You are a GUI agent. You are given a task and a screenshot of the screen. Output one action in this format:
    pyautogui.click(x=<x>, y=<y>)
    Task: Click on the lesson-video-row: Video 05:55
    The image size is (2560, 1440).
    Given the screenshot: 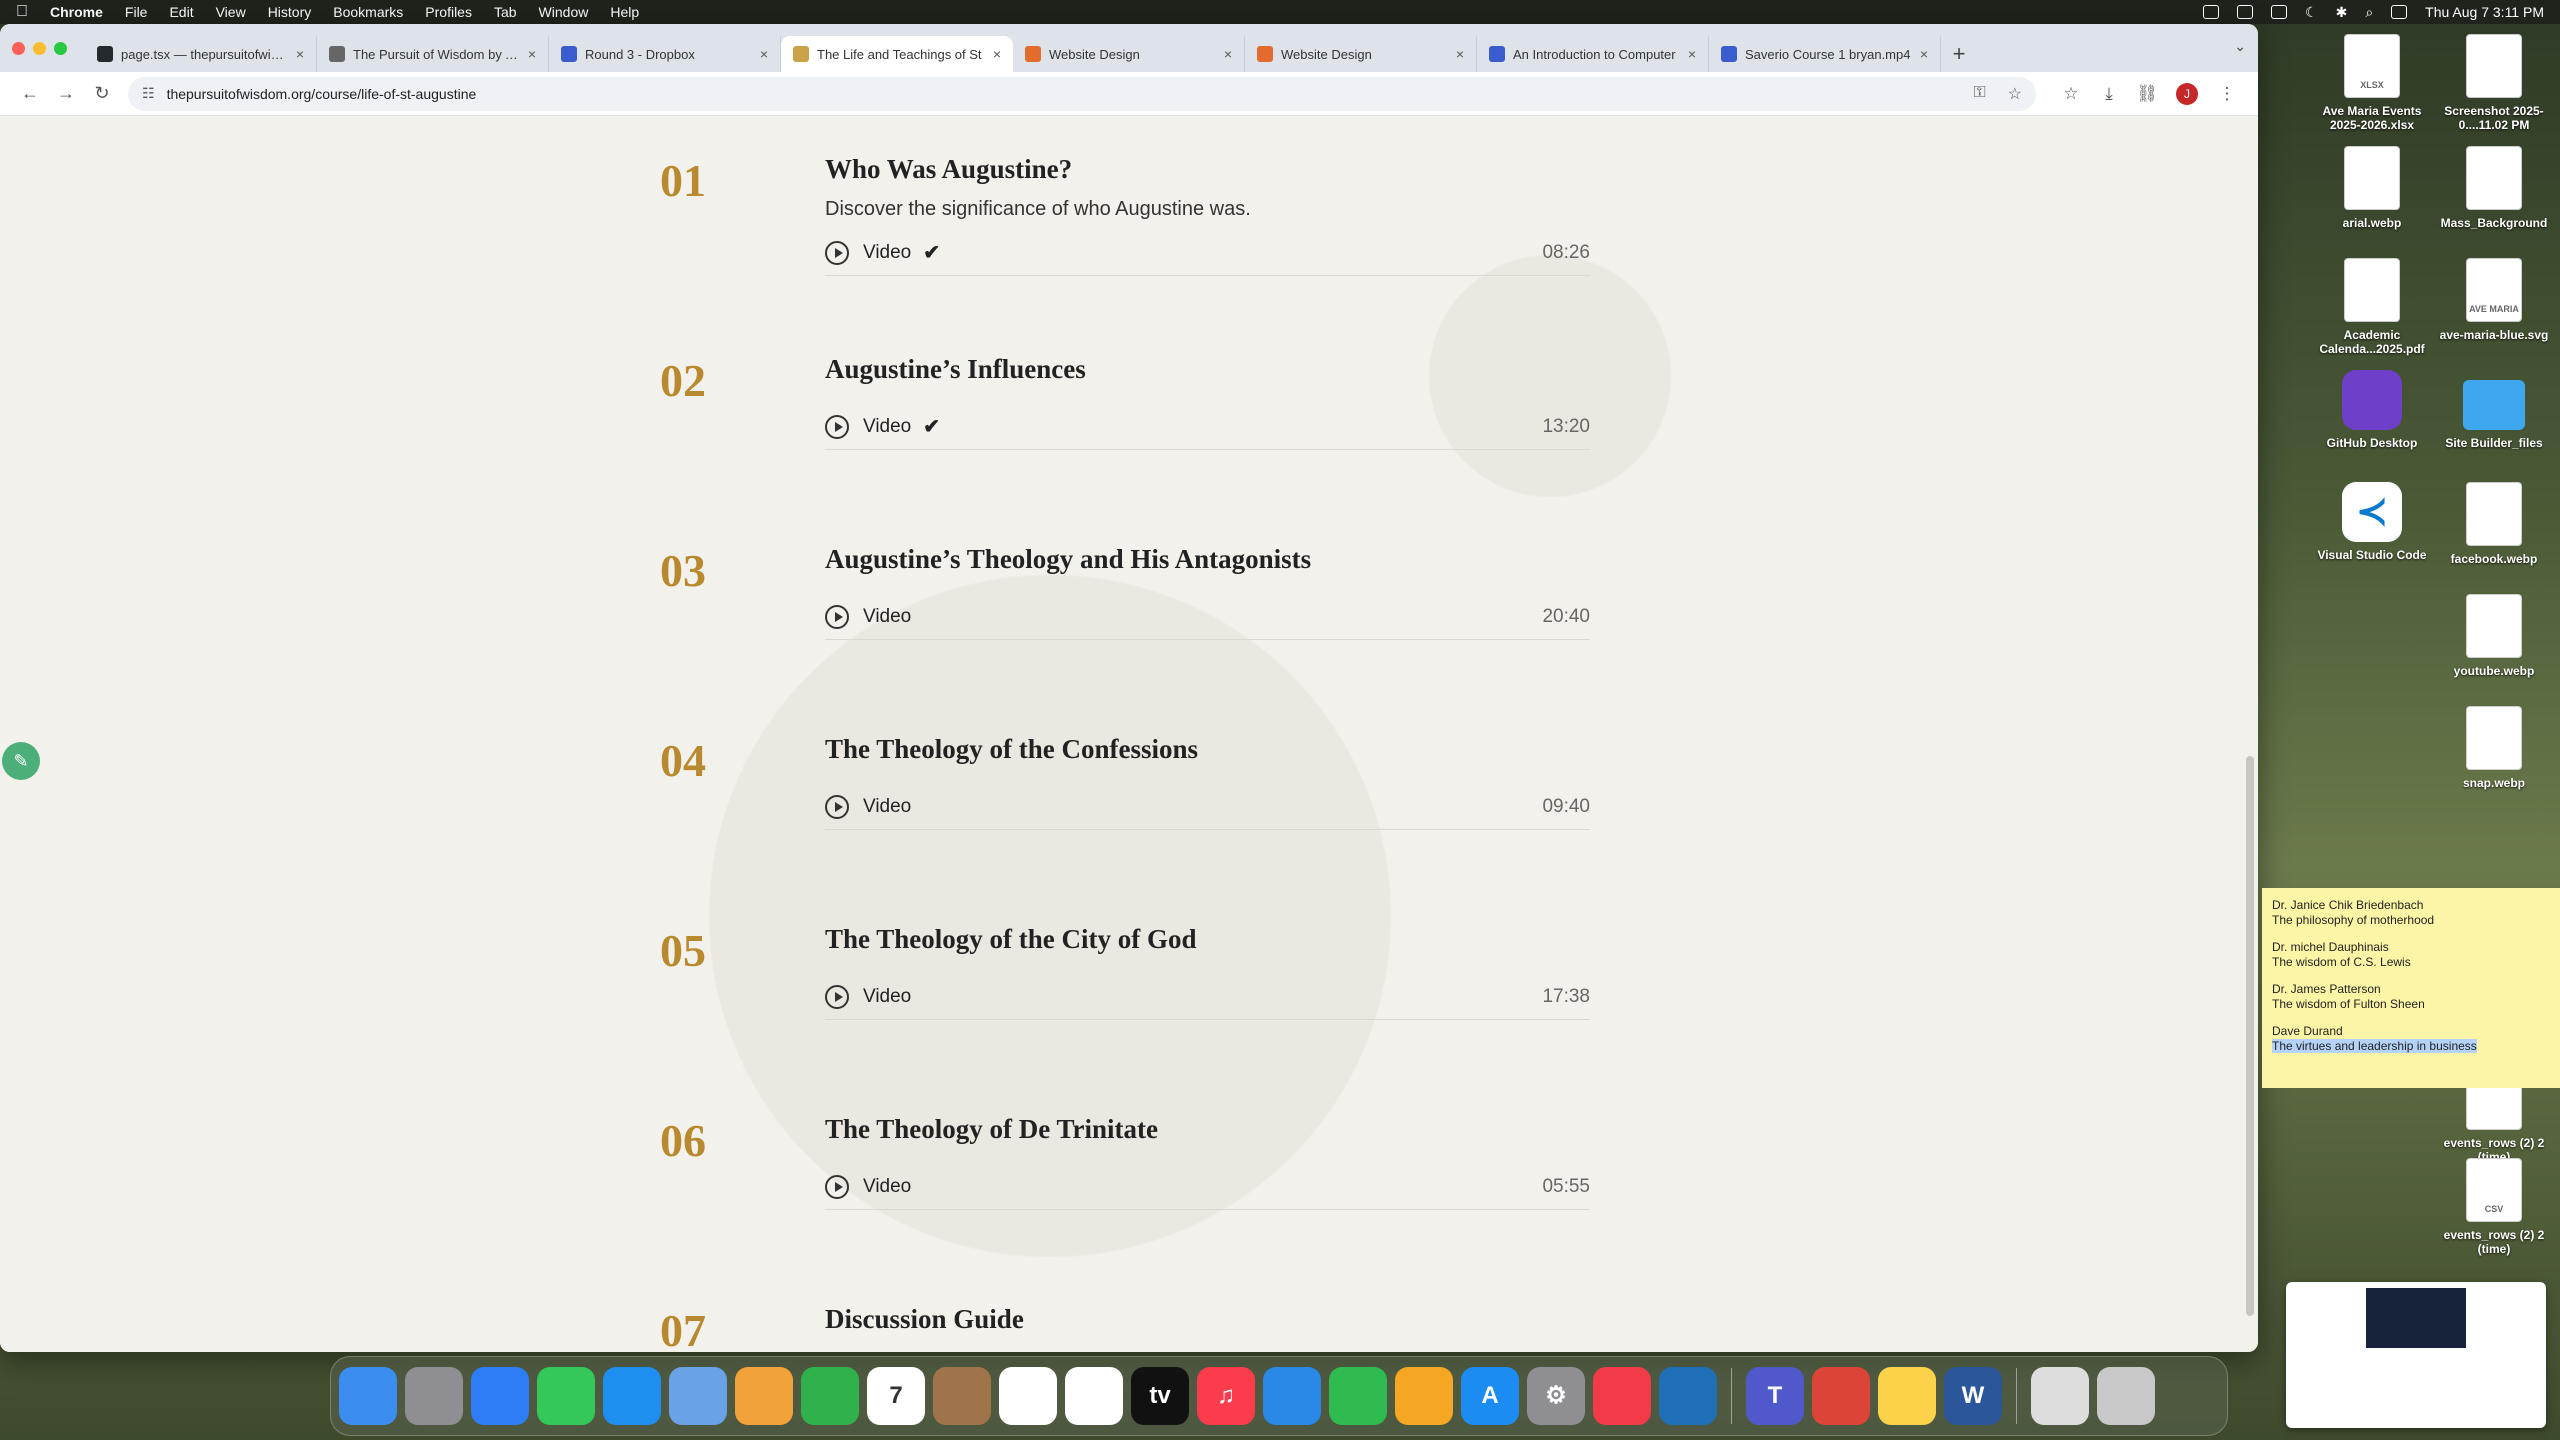 What is the action you would take?
    pyautogui.click(x=1207, y=1187)
    